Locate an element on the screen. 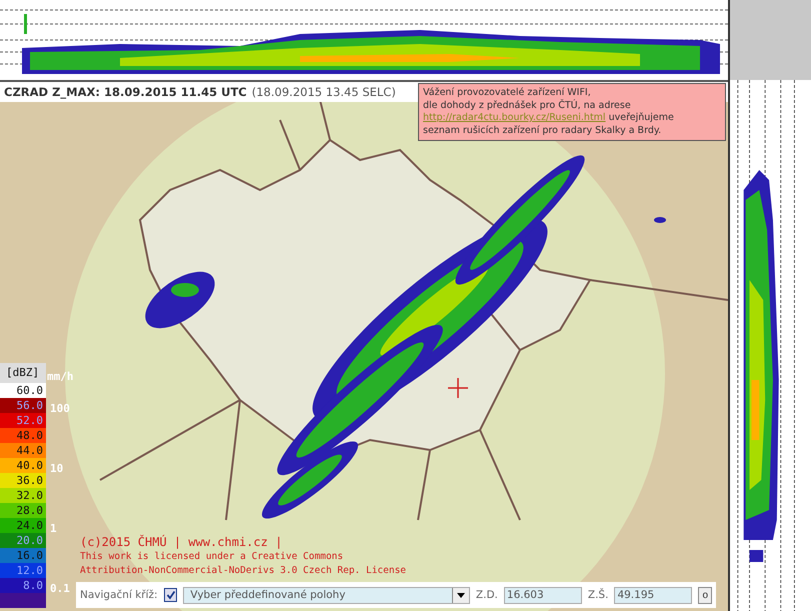 The width and height of the screenshot is (811, 611). submit-button: o is located at coordinates (705, 595).